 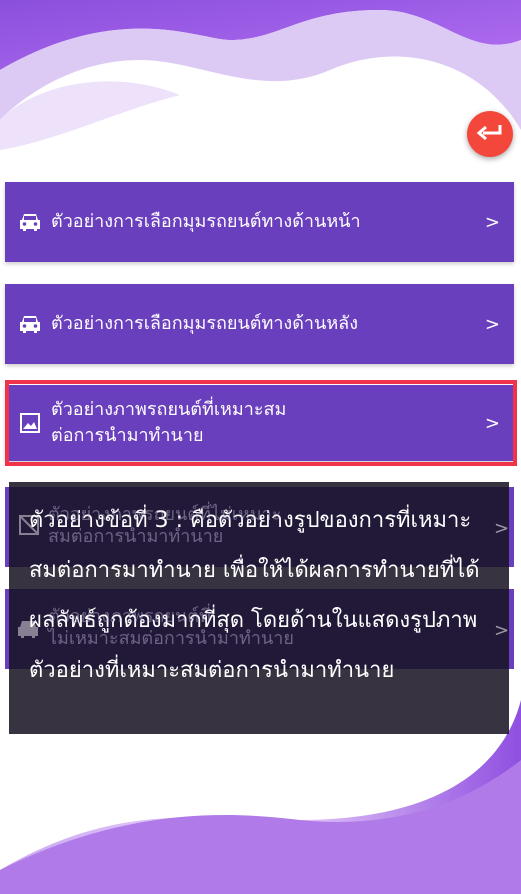 I want to click on menu-item-rear-angle: ตัวอย่างการเลือกมุมรถยนต์ทางด้านหลัง >, so click(x=259, y=324).